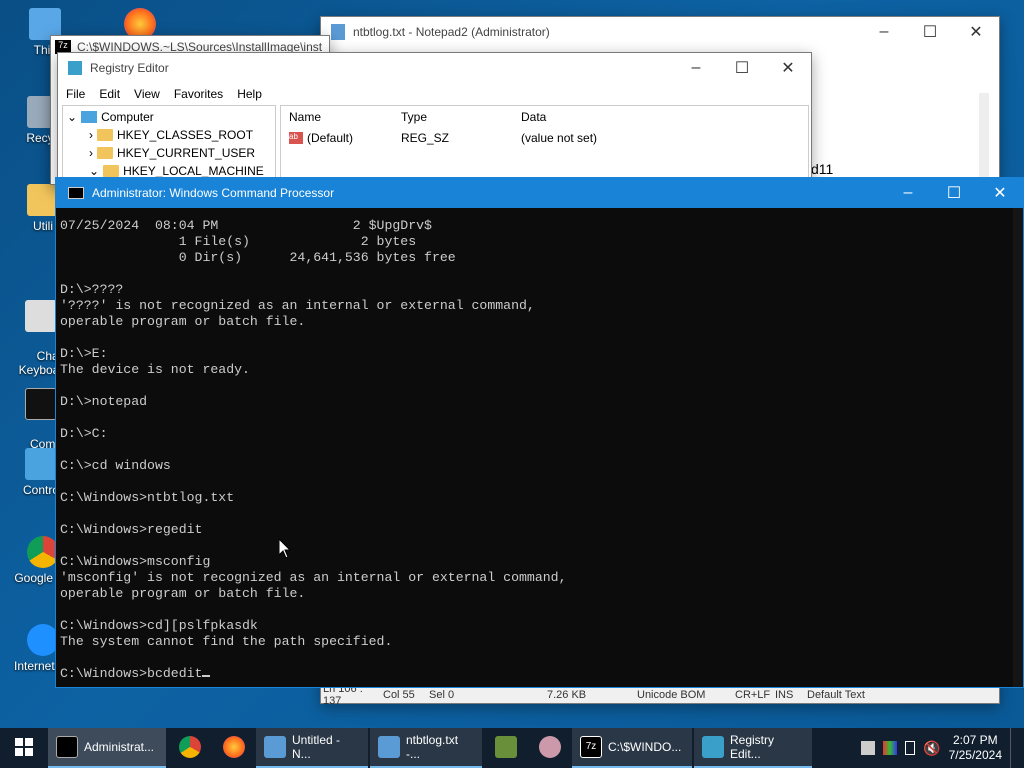  I want to click on table-row: ab (Default) REG_SZ (value not set), so click(544, 138).